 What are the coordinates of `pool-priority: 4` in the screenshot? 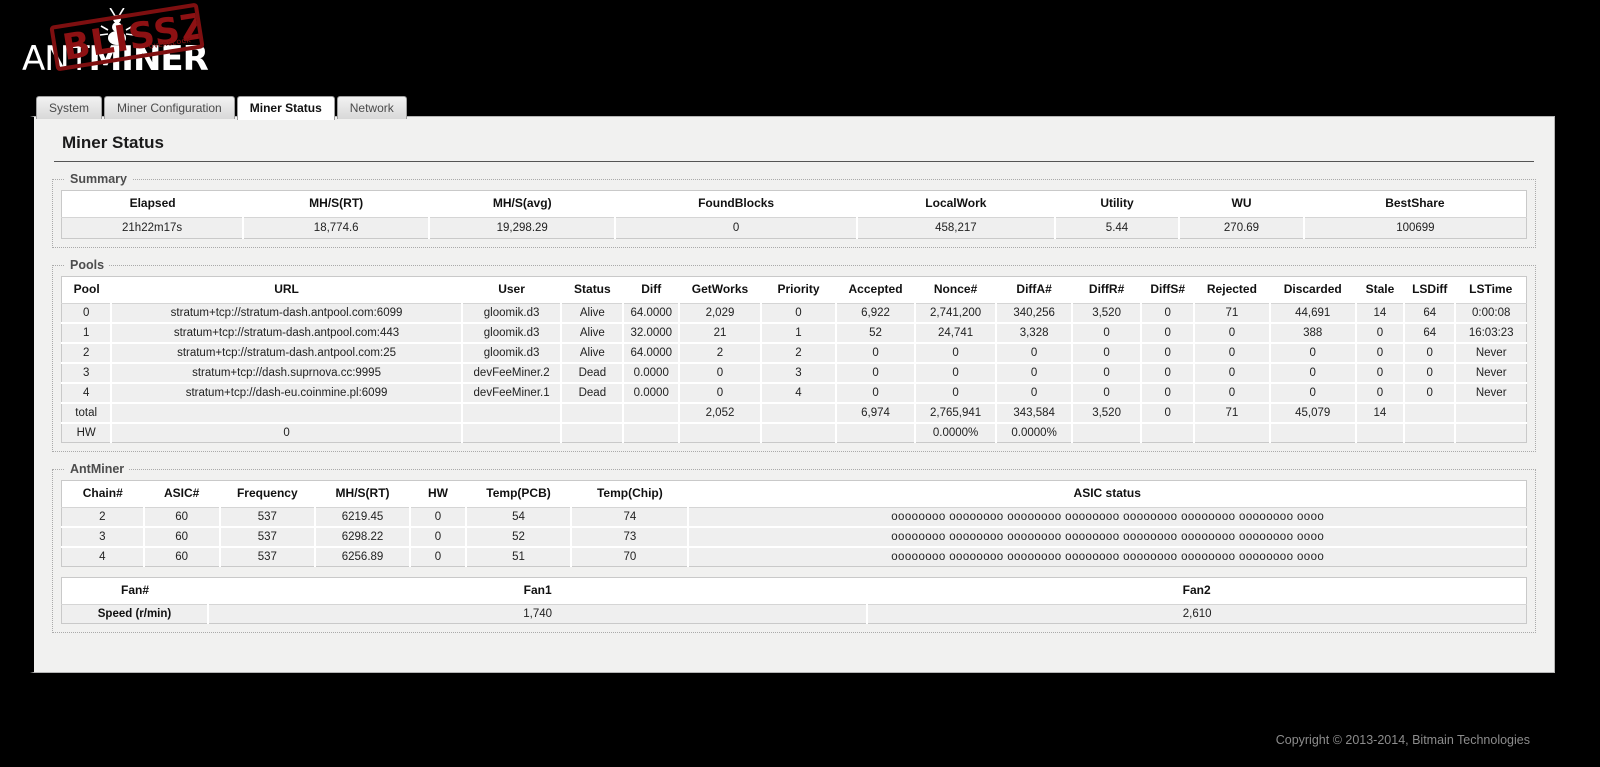 It's located at (799, 393).